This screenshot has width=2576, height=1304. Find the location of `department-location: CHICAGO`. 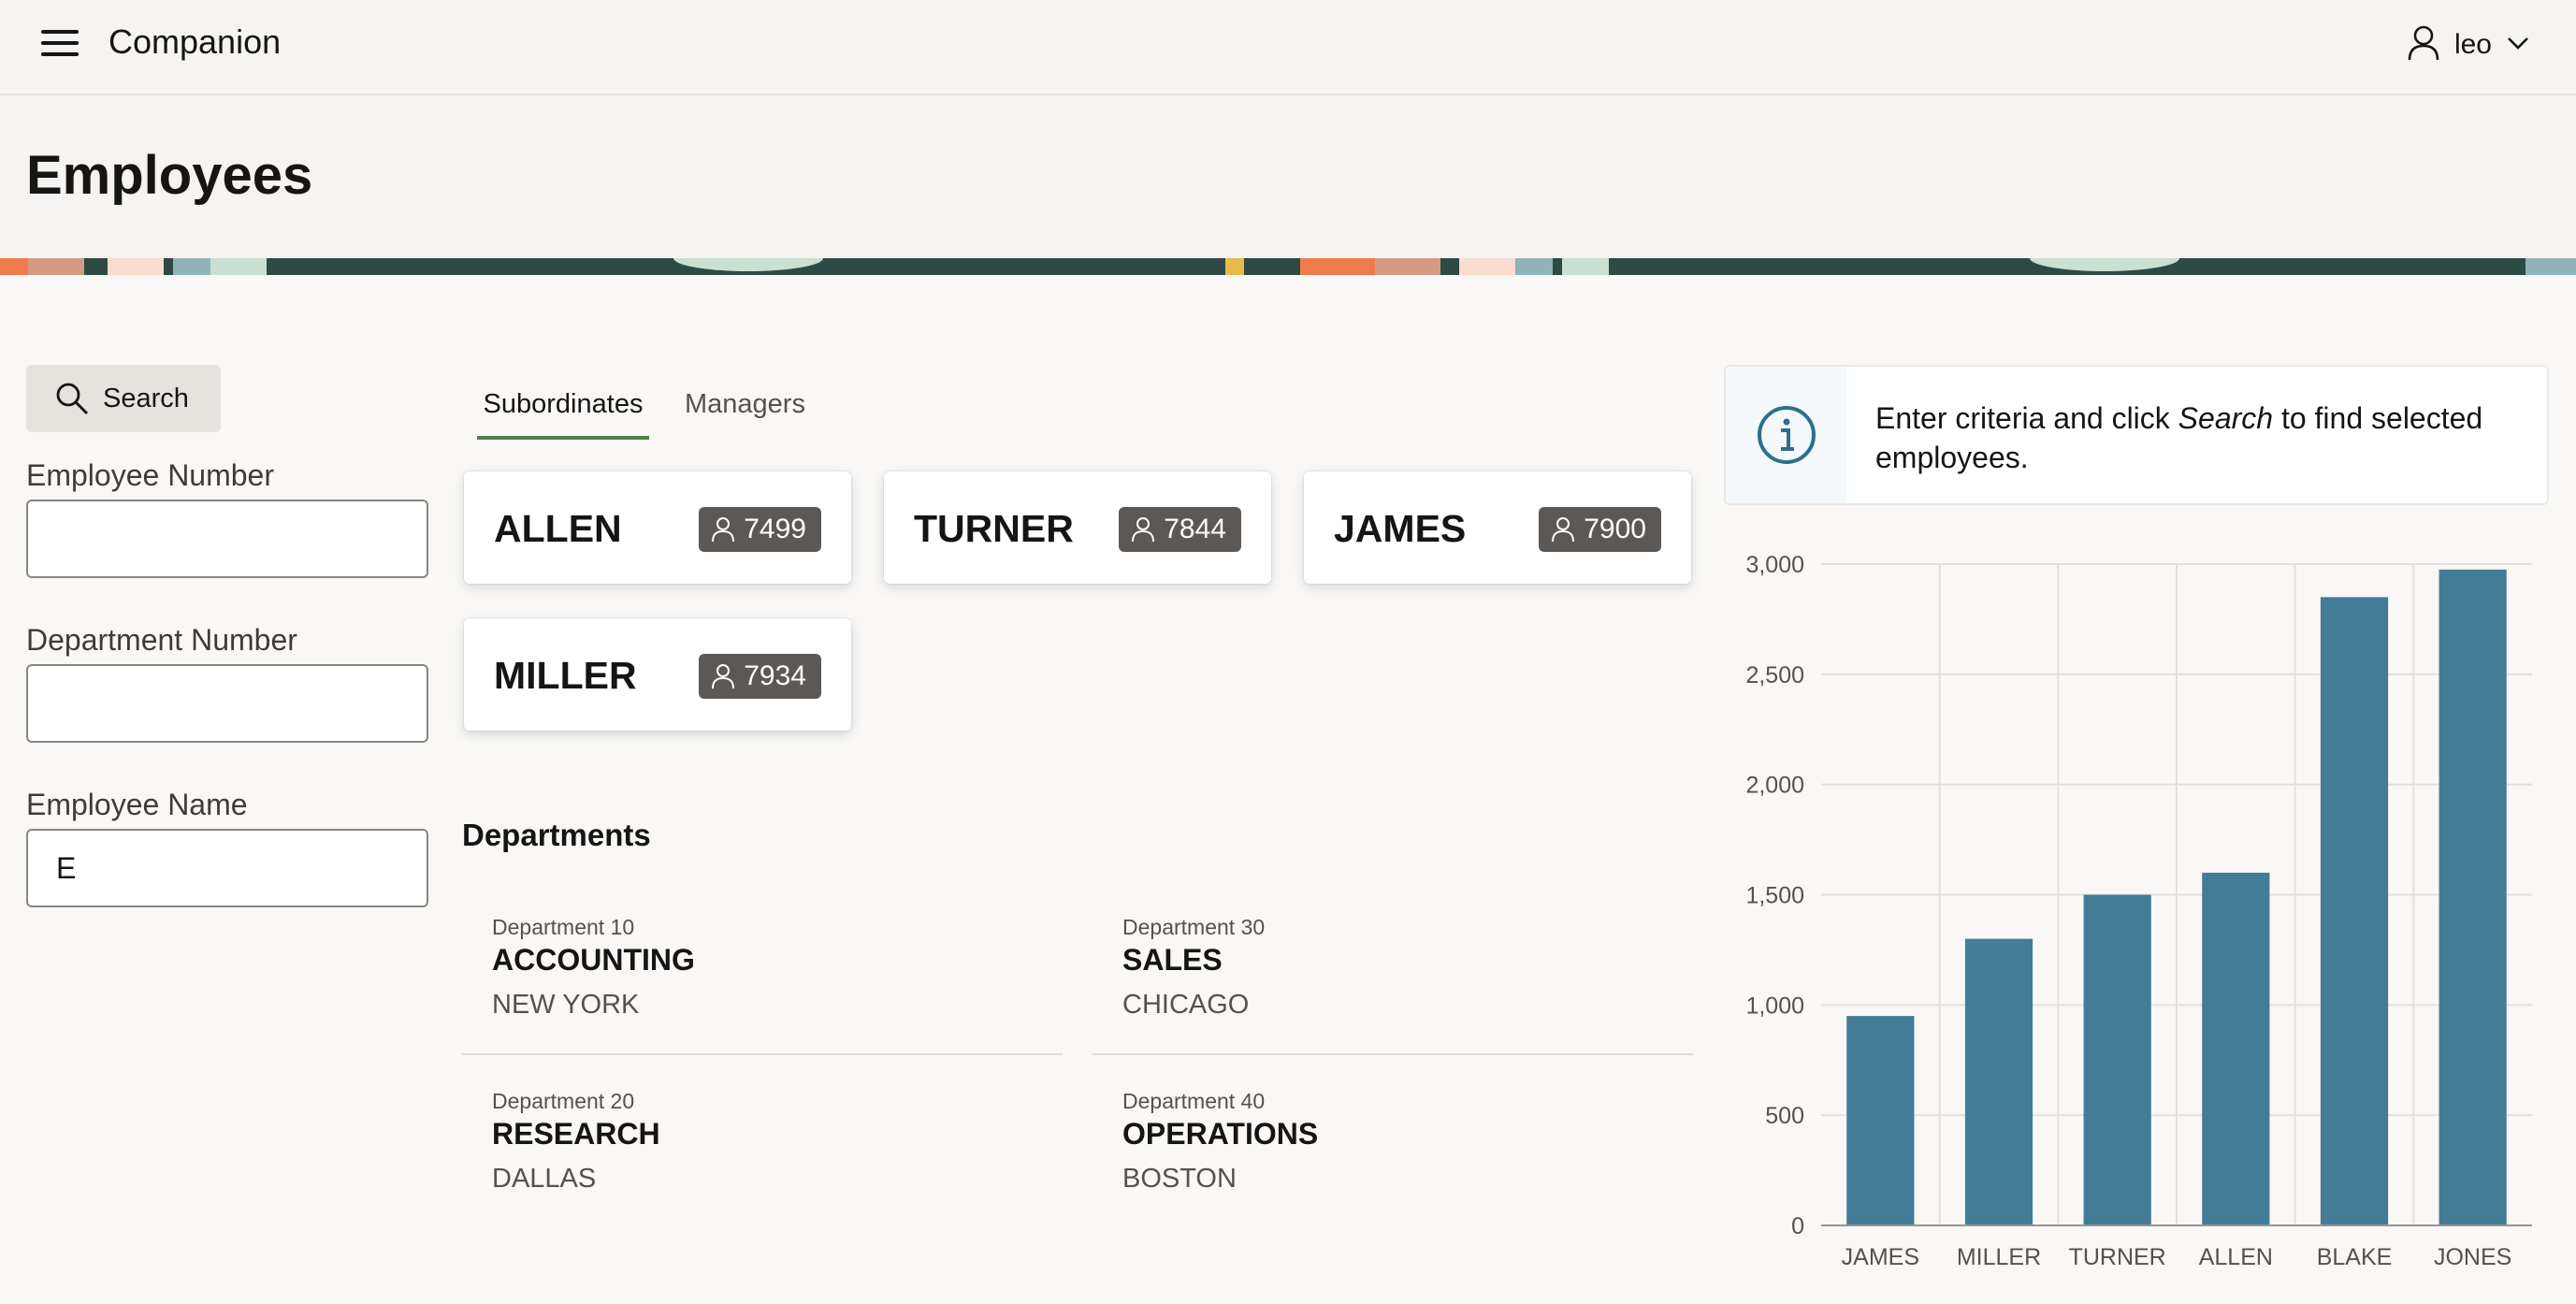

department-location: CHICAGO is located at coordinates (1186, 1005).